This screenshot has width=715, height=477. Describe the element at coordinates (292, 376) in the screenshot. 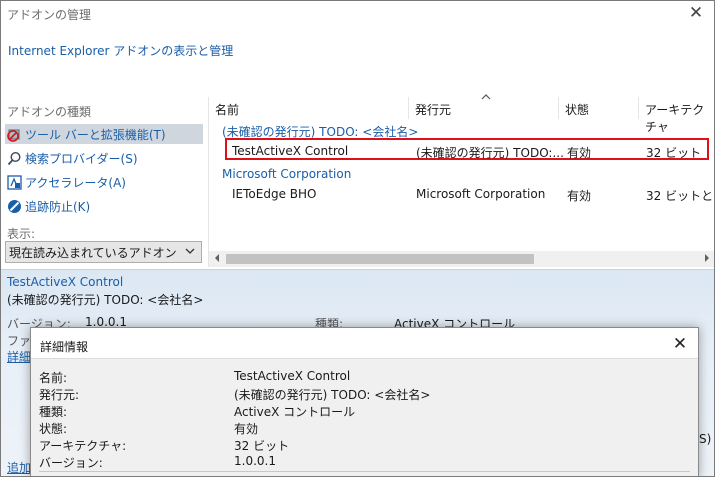

I see `prop-value: TestActiveX Control` at that location.